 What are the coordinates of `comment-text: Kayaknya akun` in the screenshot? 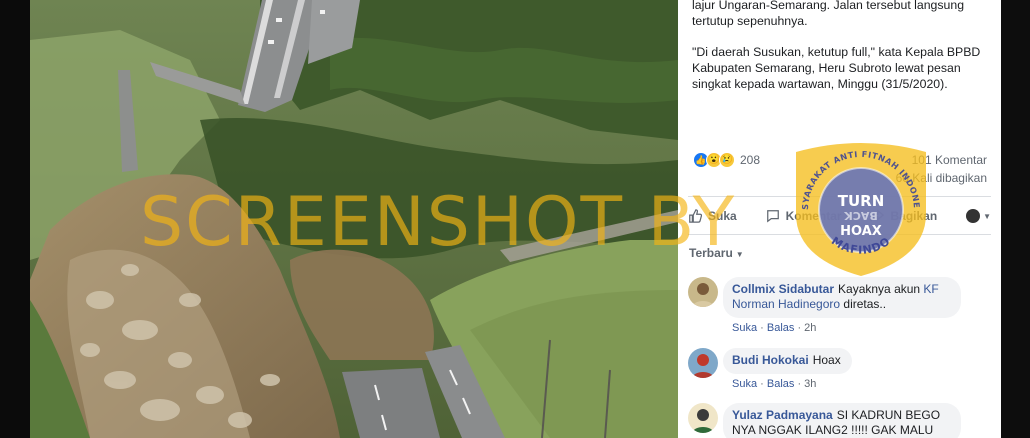 It's located at (881, 289).